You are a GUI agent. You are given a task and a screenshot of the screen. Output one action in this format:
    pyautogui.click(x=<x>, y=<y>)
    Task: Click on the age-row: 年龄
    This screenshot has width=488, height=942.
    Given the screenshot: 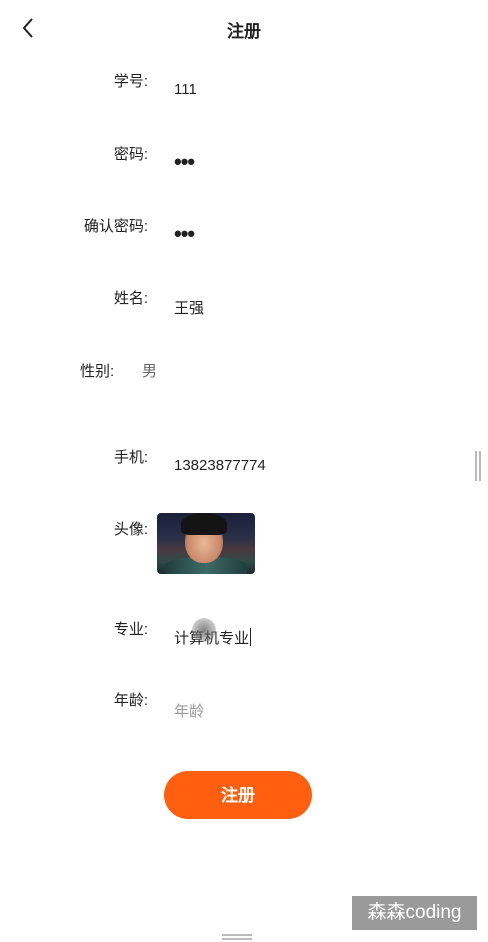 What is the action you would take?
    pyautogui.click(x=244, y=709)
    